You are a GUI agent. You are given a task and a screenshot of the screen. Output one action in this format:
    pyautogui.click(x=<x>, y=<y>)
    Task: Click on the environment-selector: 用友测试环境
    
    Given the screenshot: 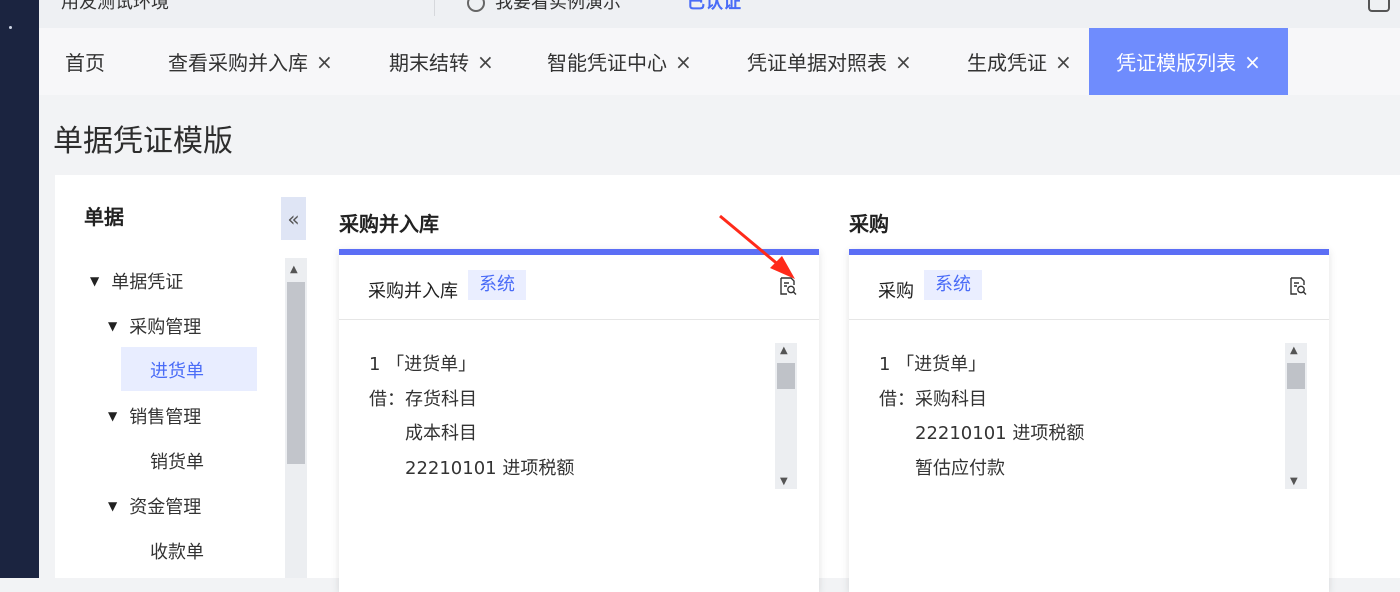 What is the action you would take?
    pyautogui.click(x=115, y=7)
    